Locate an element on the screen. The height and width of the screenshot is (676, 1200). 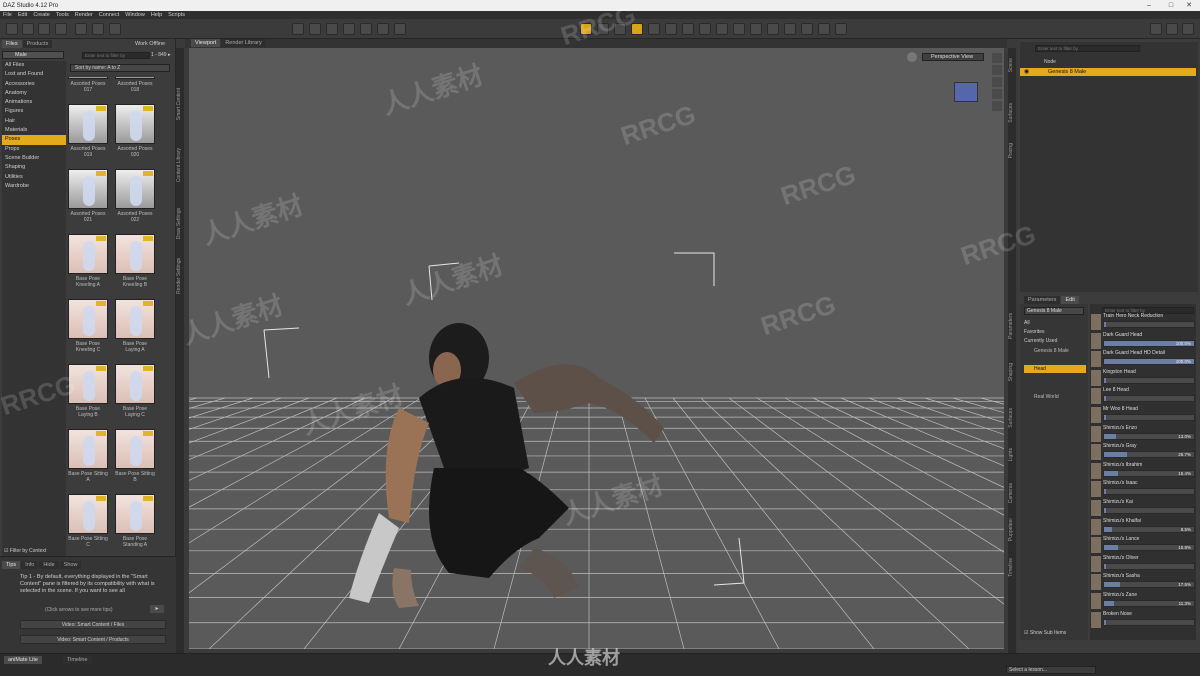
merge-file-icon is located at coordinates (44, 29).